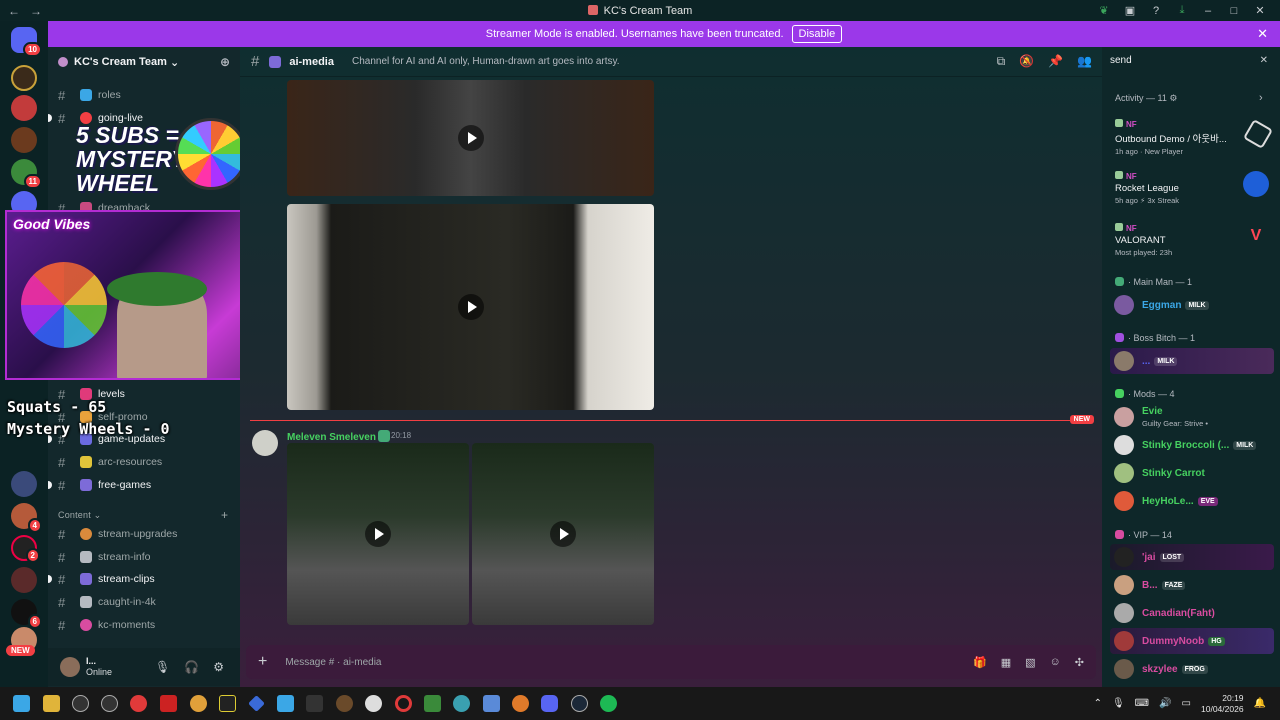  Describe the element at coordinates (1084, 61) in the screenshot. I see `members-icon: 👥` at that location.